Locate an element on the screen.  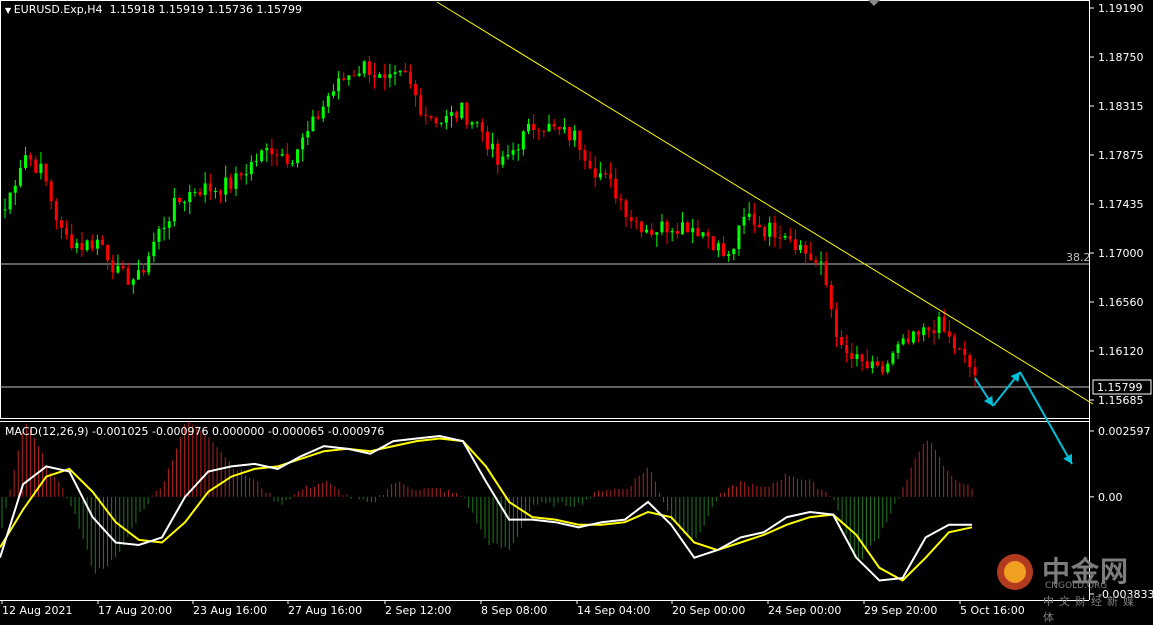
macd-tick-label: 0.00 is located at coordinates (1110, 497).